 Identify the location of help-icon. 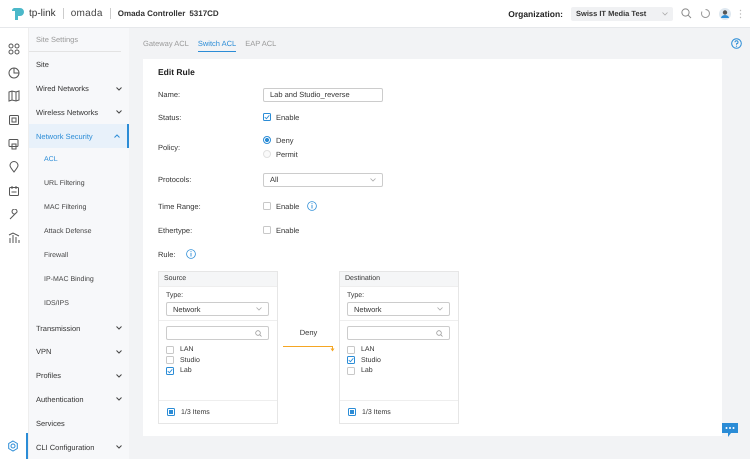
(736, 43).